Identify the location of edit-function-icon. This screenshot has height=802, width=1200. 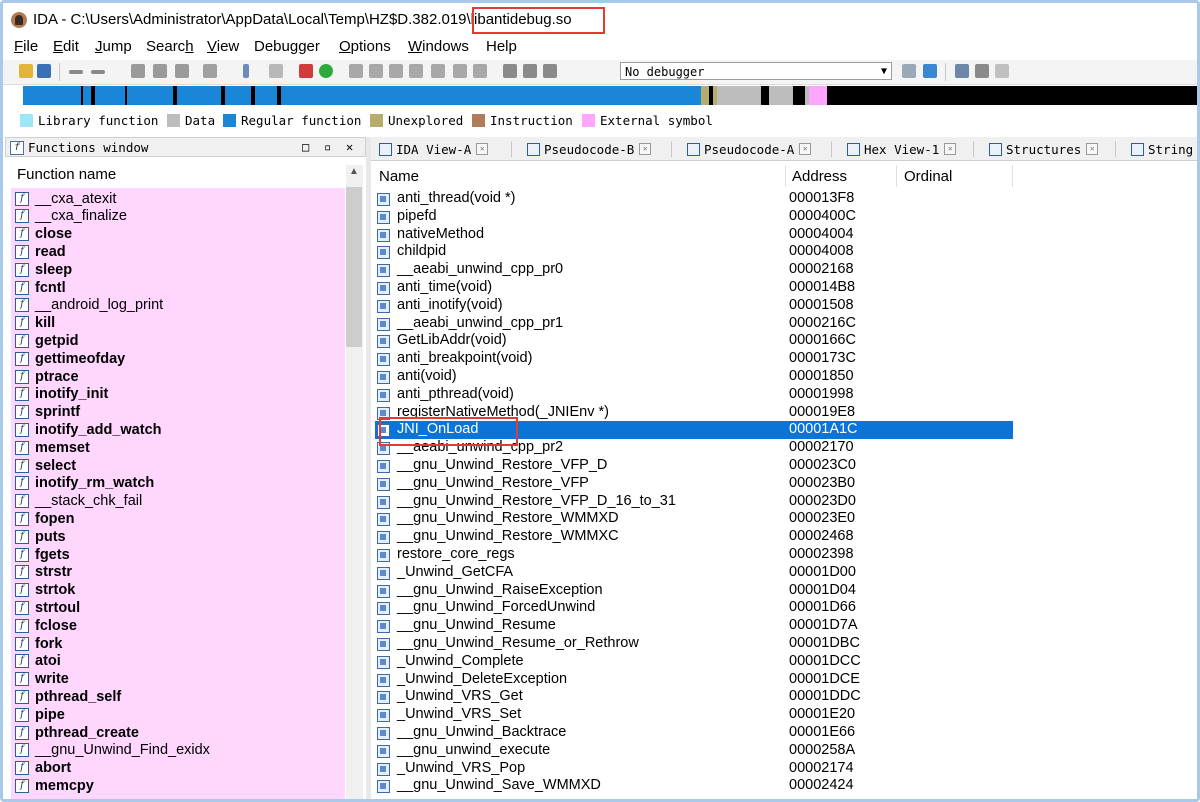
(376, 71).